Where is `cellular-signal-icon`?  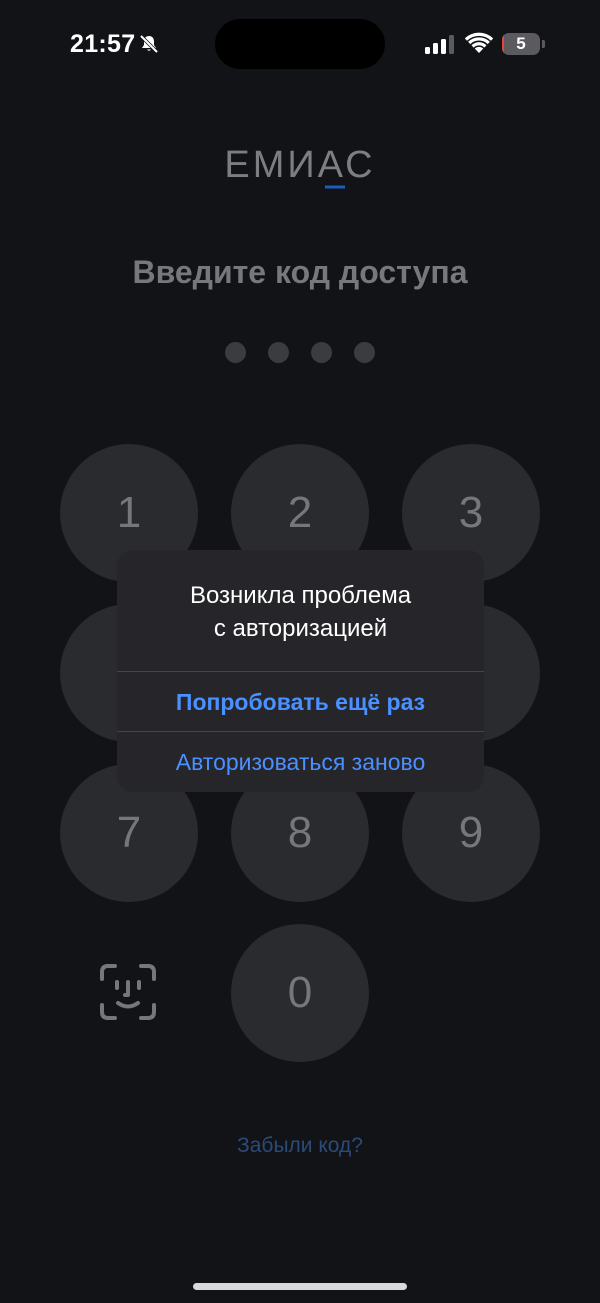 cellular-signal-icon is located at coordinates (441, 44).